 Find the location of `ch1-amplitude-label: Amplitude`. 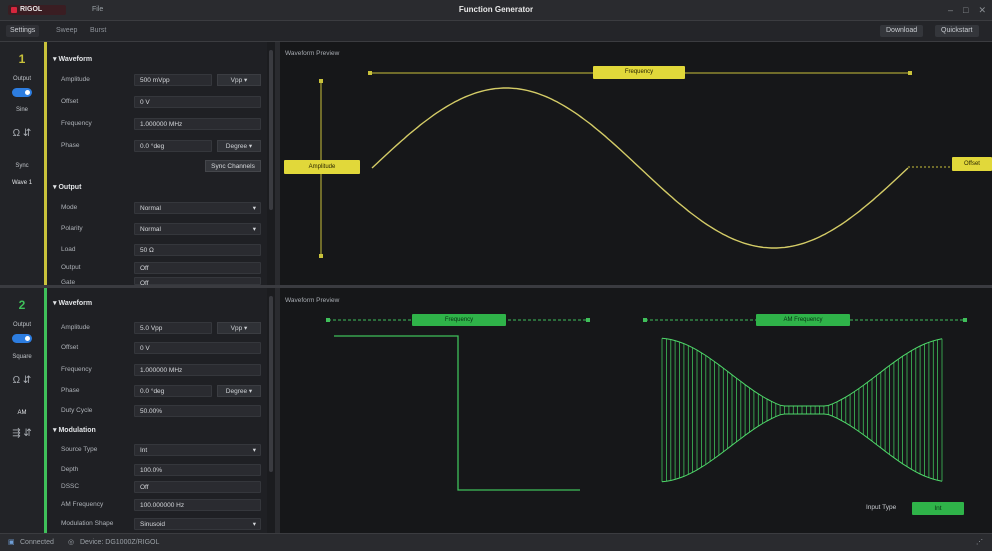

ch1-amplitude-label: Amplitude is located at coordinates (75, 79).